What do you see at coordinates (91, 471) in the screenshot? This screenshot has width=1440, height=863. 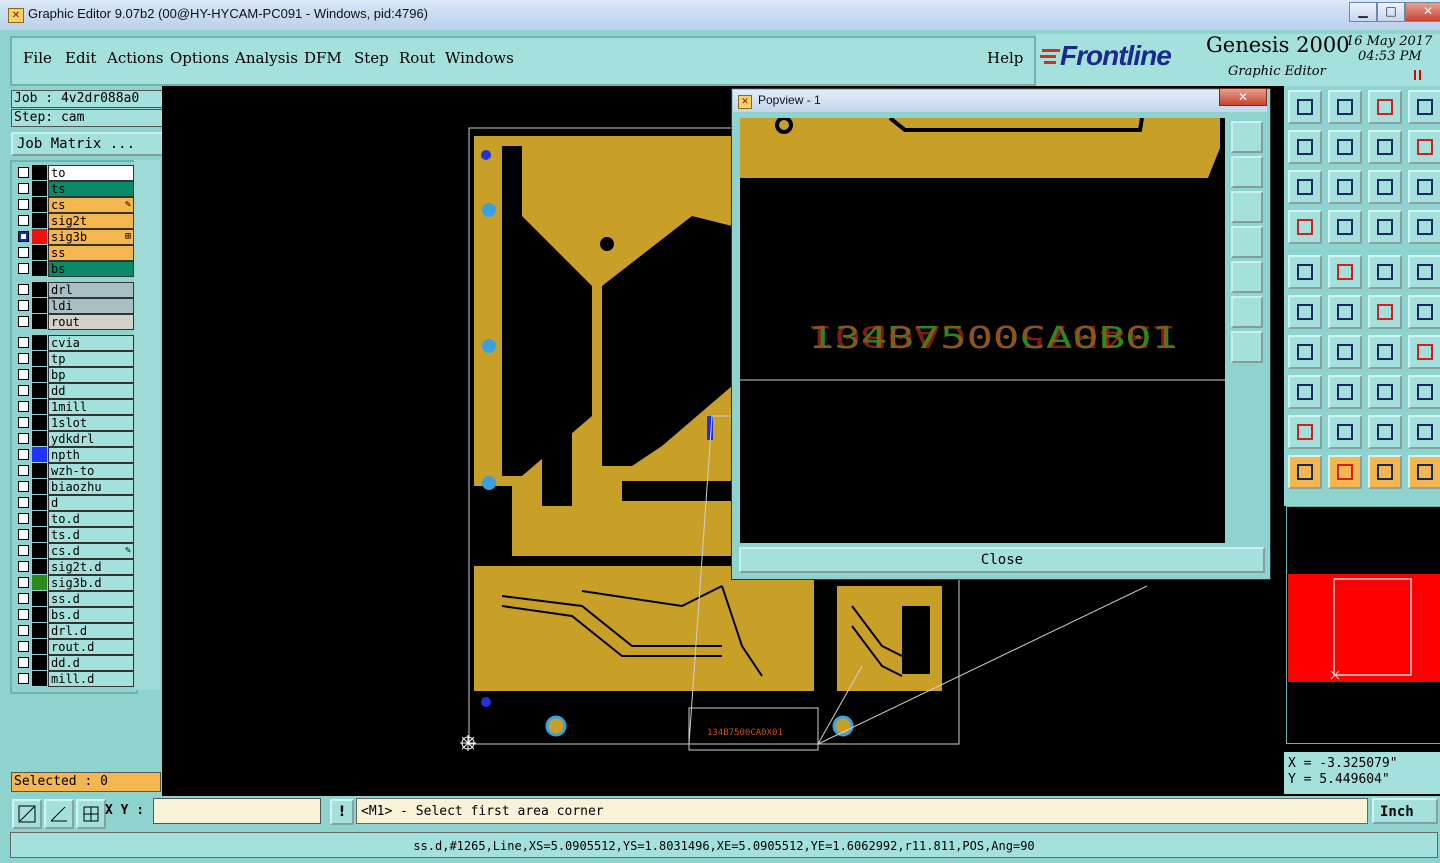 I see `layer-name: wzh-to` at bounding box center [91, 471].